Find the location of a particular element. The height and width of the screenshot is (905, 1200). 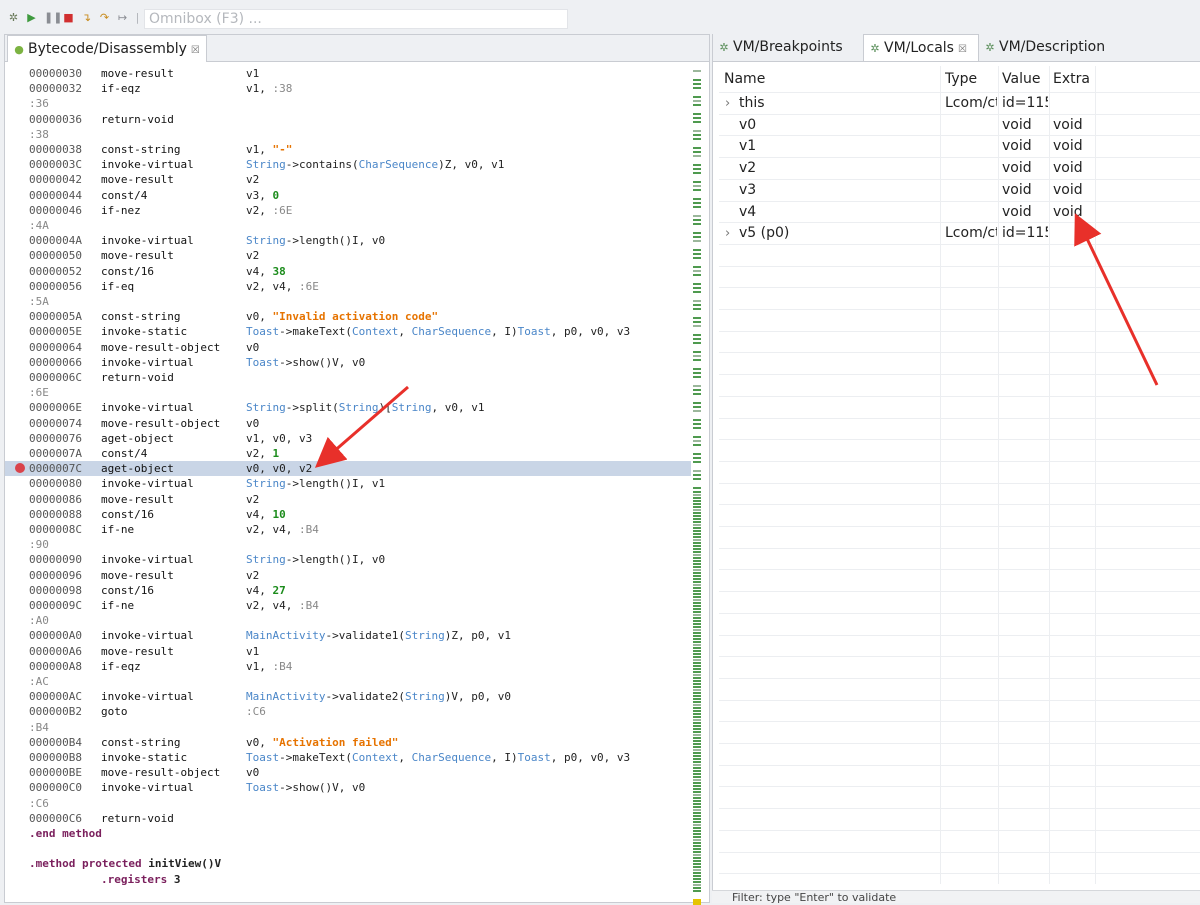

code-operands: v2, 1 is located at coordinates (262, 453).